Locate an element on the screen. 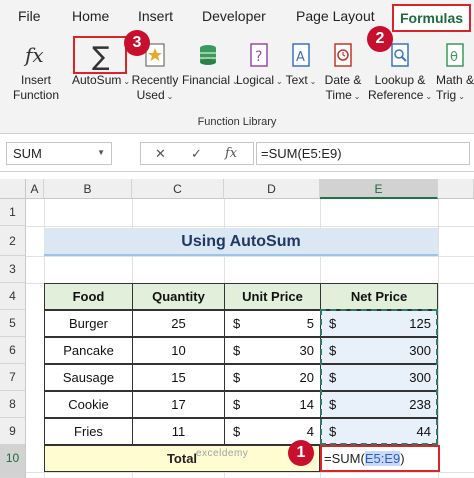 The image size is (474, 478). date-time-button: Date & Time ⌄ is located at coordinates (343, 72).